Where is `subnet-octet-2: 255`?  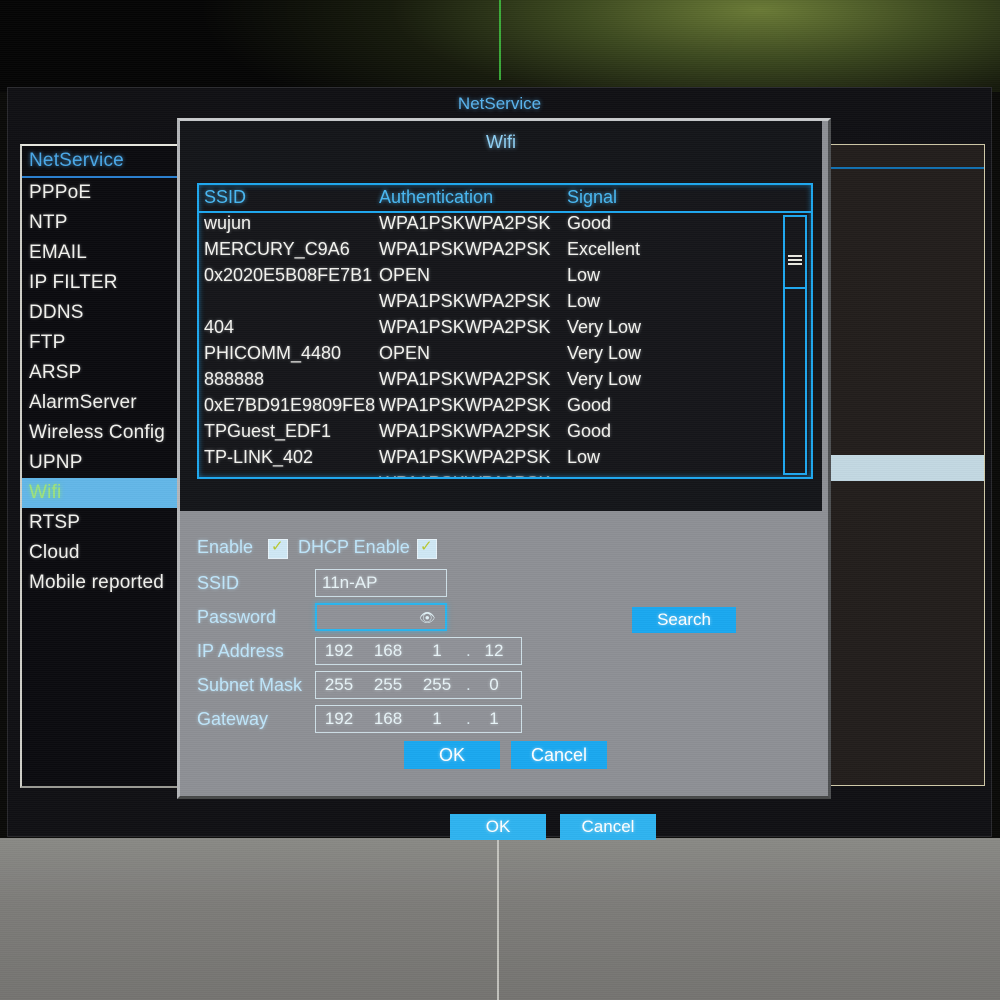
subnet-octet-2: 255 is located at coordinates (388, 684).